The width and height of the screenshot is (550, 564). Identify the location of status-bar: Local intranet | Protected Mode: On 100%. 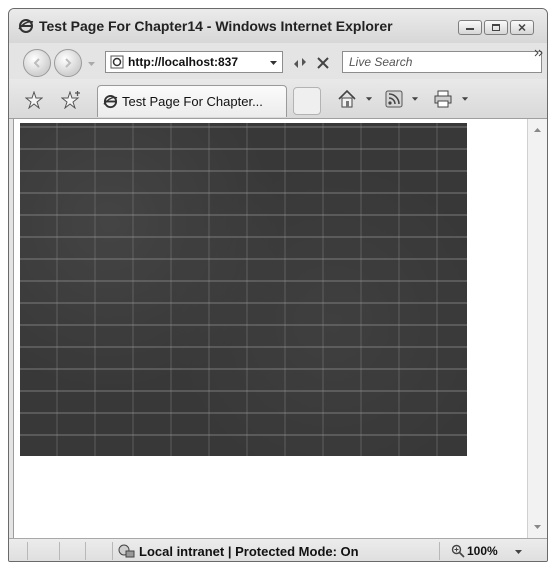
(278, 549).